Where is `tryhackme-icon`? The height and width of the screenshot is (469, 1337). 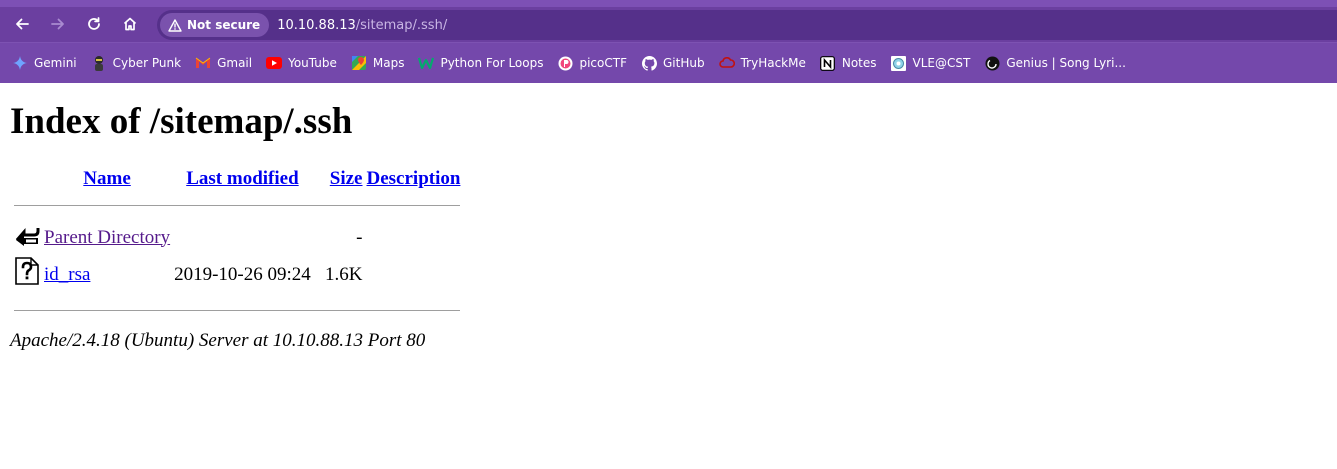 tryhackme-icon is located at coordinates (726, 63).